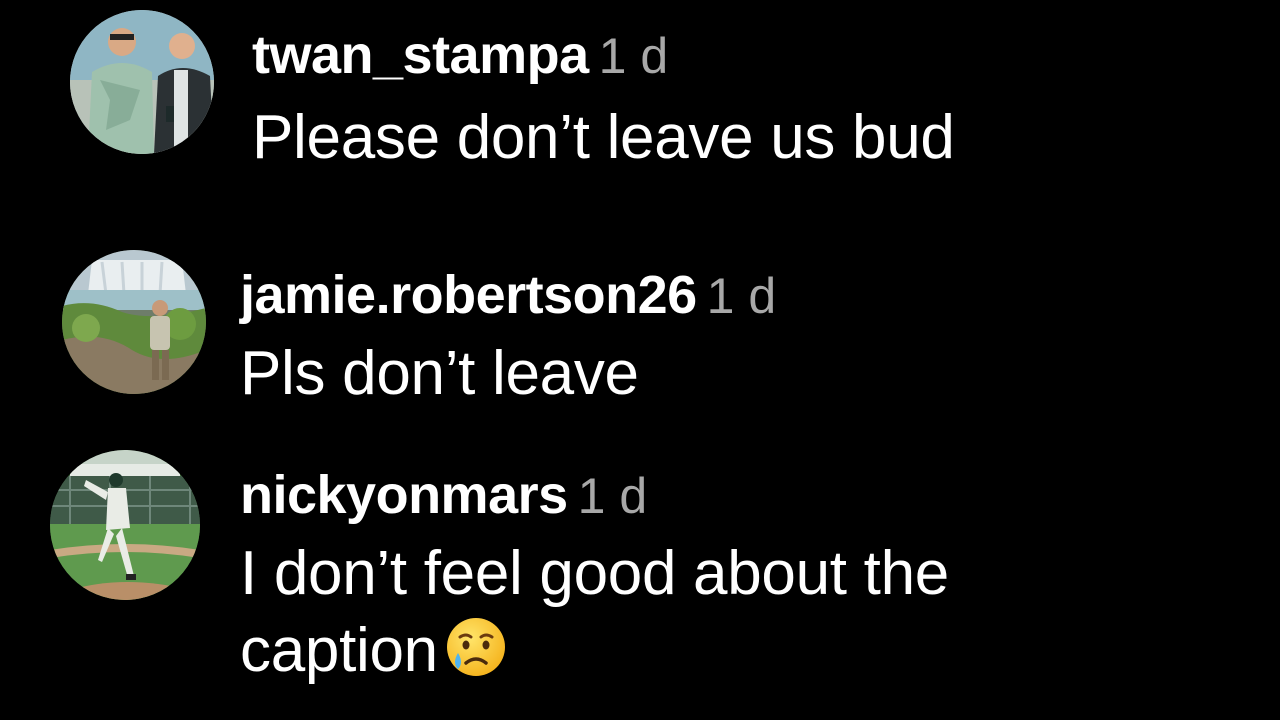  Describe the element at coordinates (594, 573) in the screenshot. I see `comment-text-line: I don’t feel good about the` at that location.